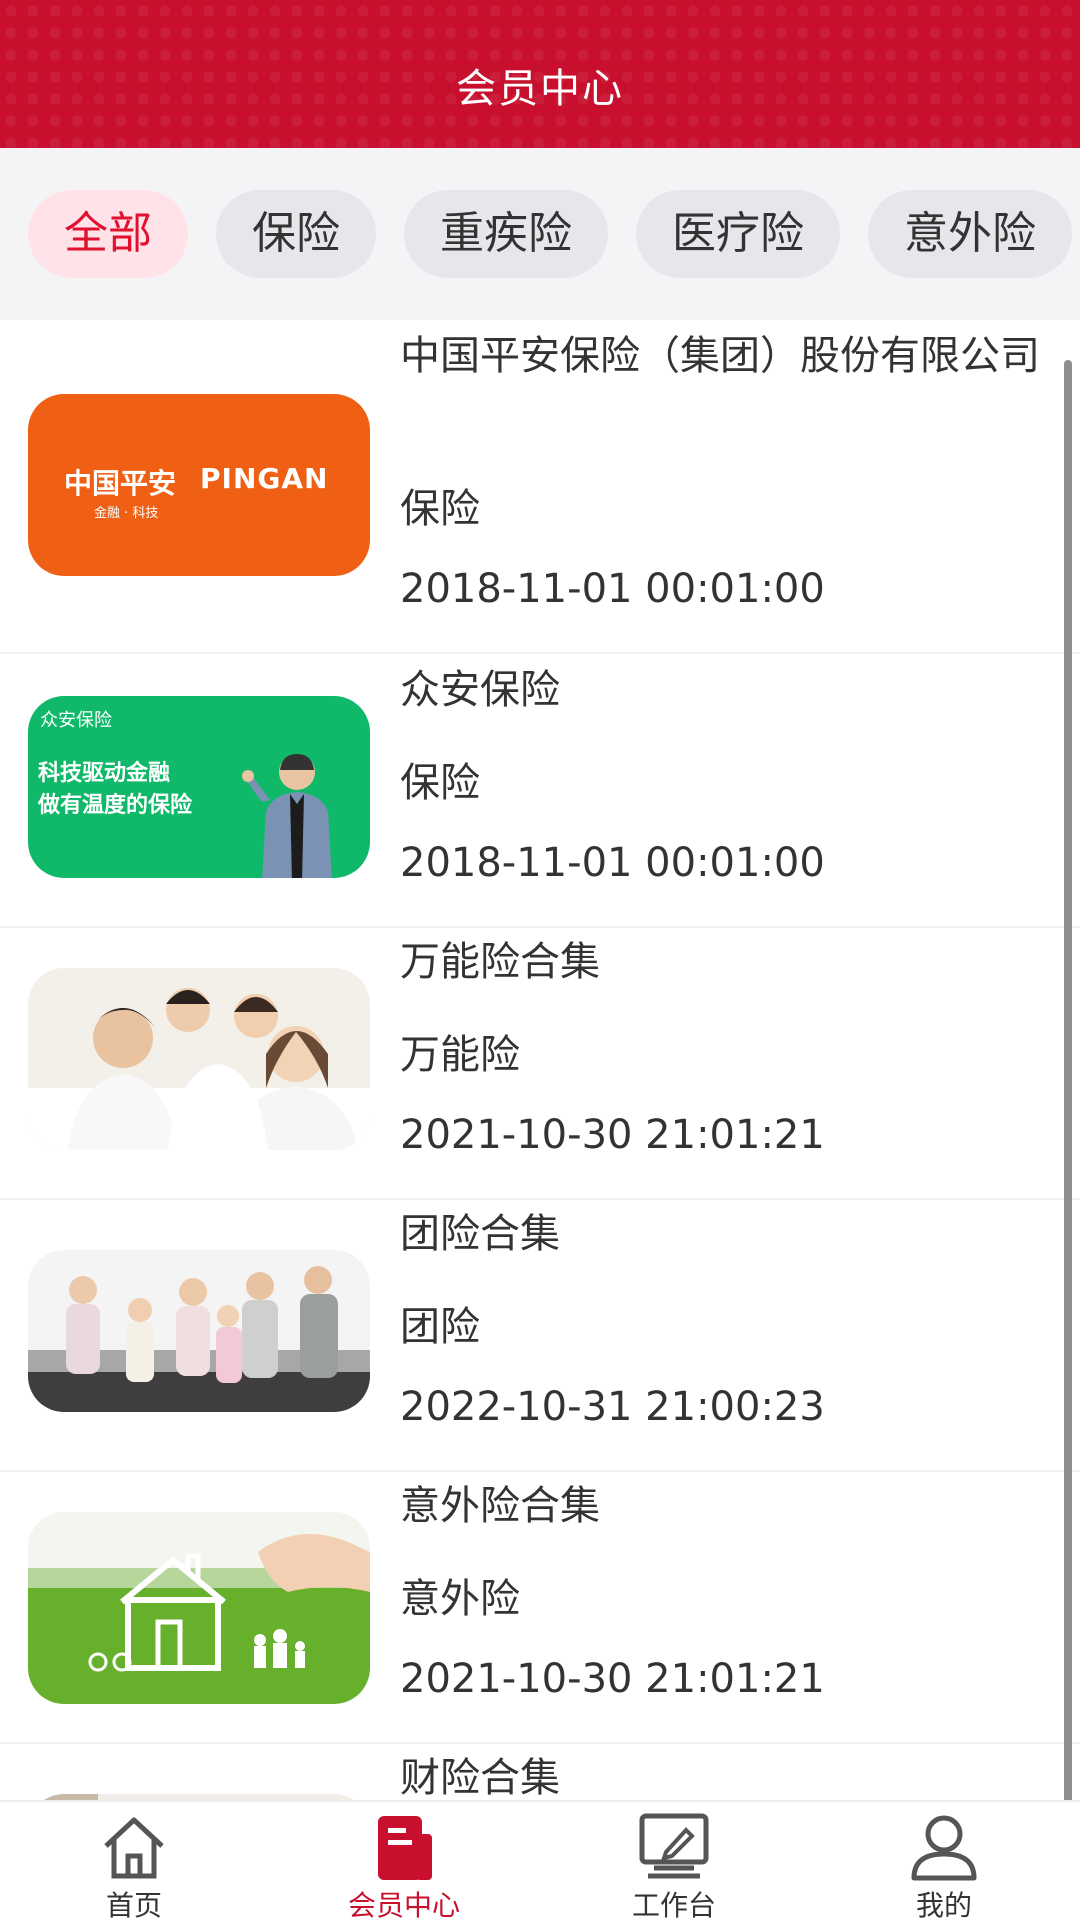  I want to click on item-title: 财险合集, so click(480, 1777).